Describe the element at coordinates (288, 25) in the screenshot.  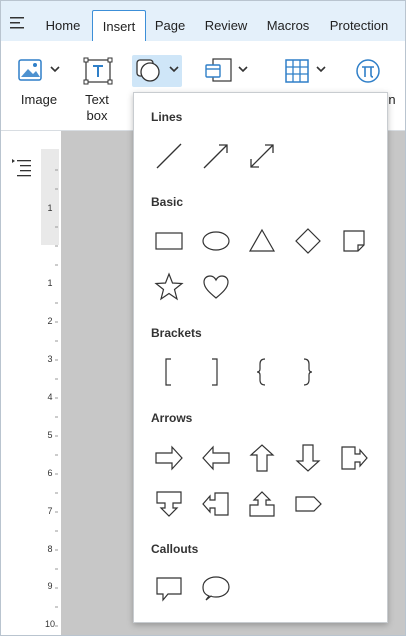
I see `tab-macros: Macros` at that location.